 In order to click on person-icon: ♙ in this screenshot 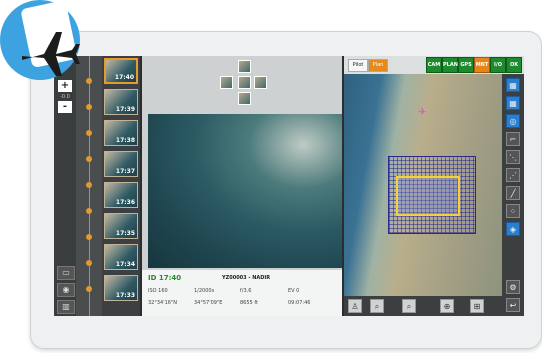, I will do `click(355, 306)`.